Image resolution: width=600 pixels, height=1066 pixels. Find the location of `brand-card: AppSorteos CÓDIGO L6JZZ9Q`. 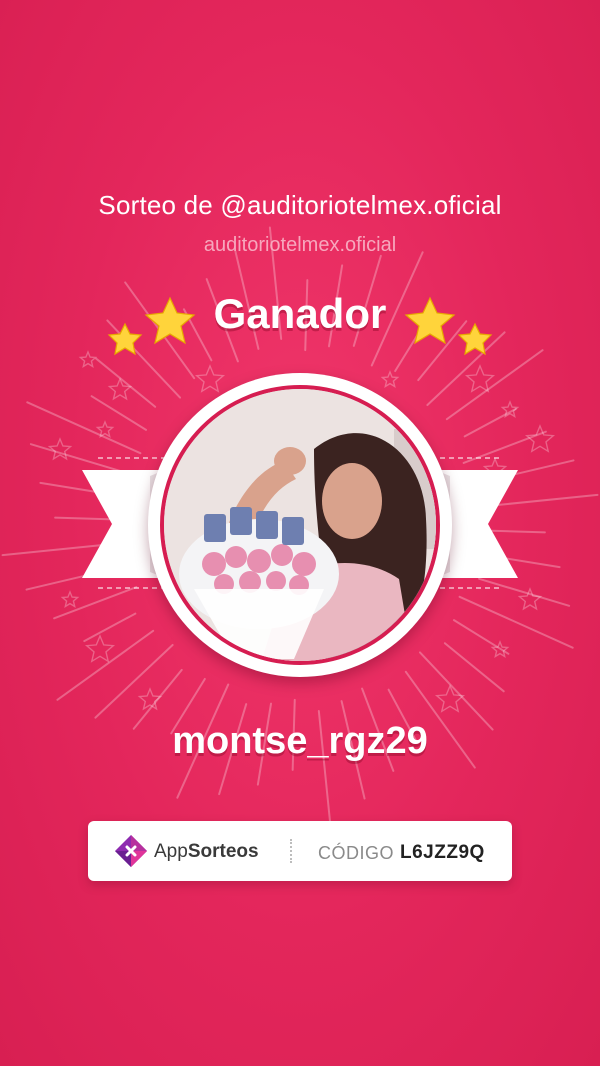

brand-card: AppSorteos CÓDIGO L6JZZ9Q is located at coordinates (300, 851).